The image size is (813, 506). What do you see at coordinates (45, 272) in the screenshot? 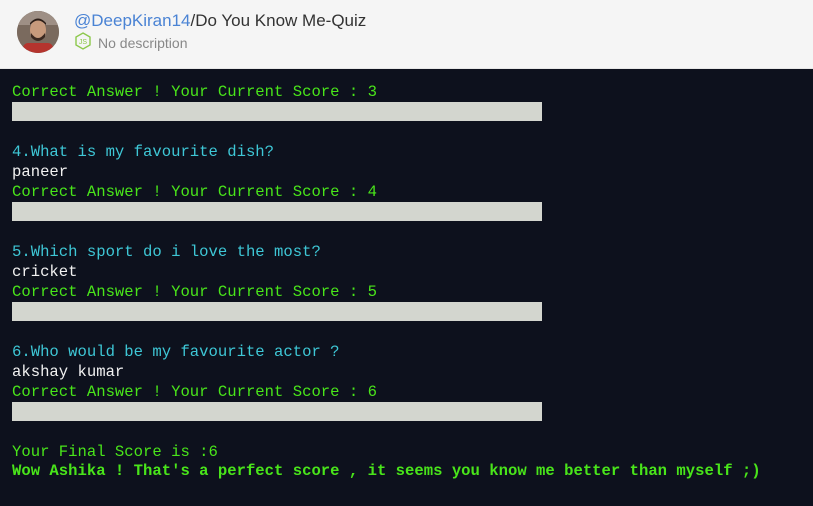
I see `answer-5: cricket` at bounding box center [45, 272].